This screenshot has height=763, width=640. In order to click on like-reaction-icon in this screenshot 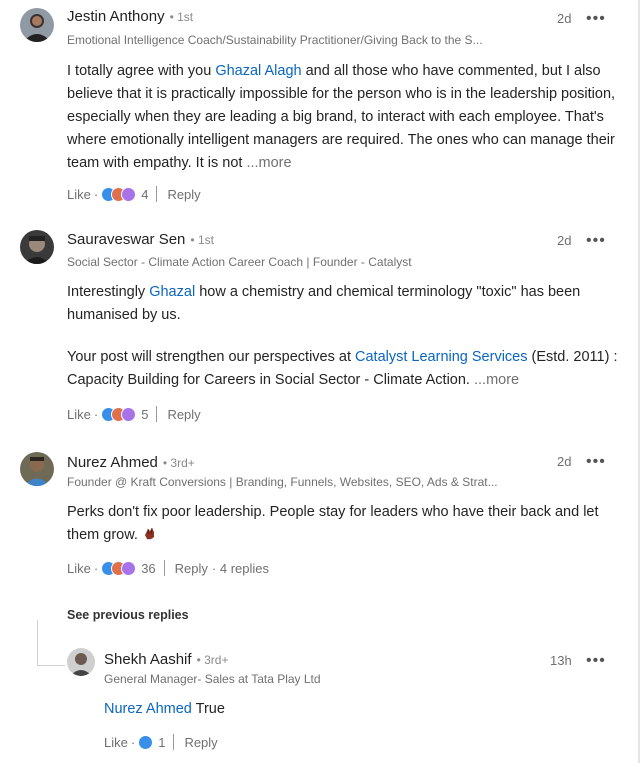, I will do `click(146, 742)`.